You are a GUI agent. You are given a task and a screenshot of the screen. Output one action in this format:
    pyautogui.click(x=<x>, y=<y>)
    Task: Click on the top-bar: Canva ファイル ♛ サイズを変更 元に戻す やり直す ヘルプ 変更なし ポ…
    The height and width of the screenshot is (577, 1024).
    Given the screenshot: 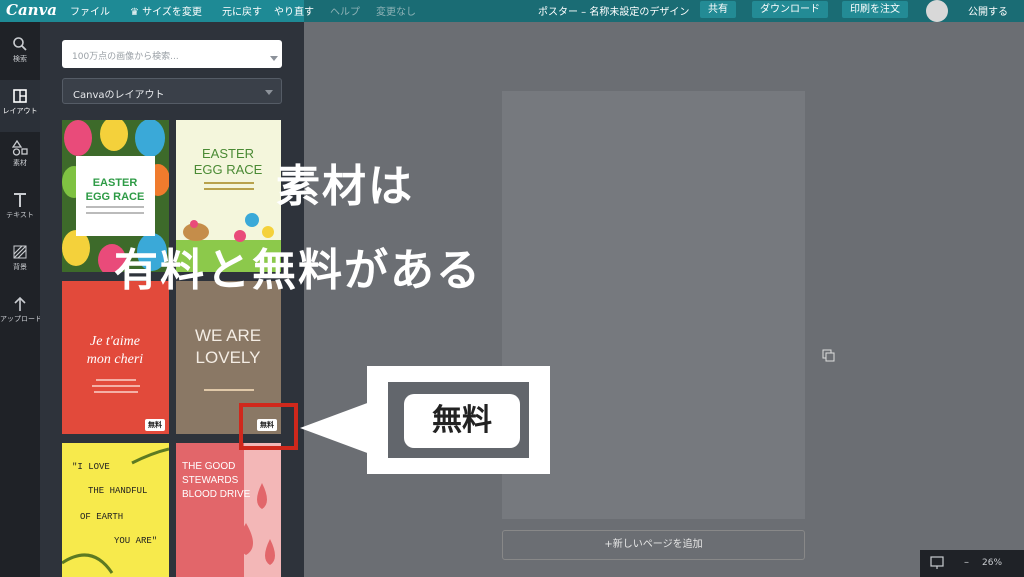 What is the action you would take?
    pyautogui.click(x=512, y=11)
    